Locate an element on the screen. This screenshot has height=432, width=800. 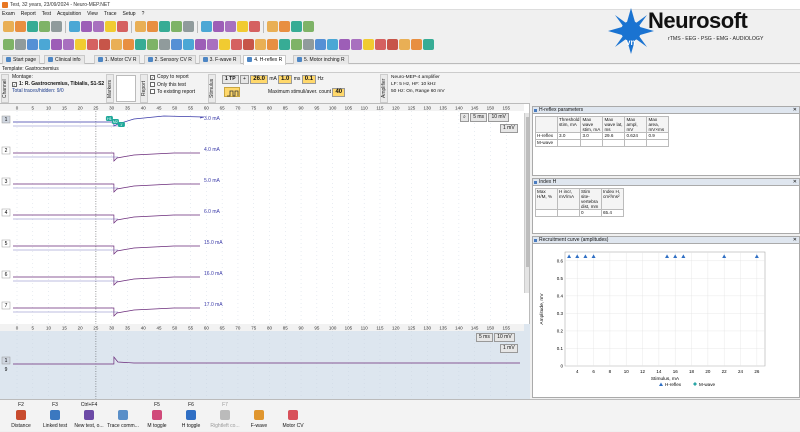
only-this-test-option: Only this test is located at coordinates (172, 85).